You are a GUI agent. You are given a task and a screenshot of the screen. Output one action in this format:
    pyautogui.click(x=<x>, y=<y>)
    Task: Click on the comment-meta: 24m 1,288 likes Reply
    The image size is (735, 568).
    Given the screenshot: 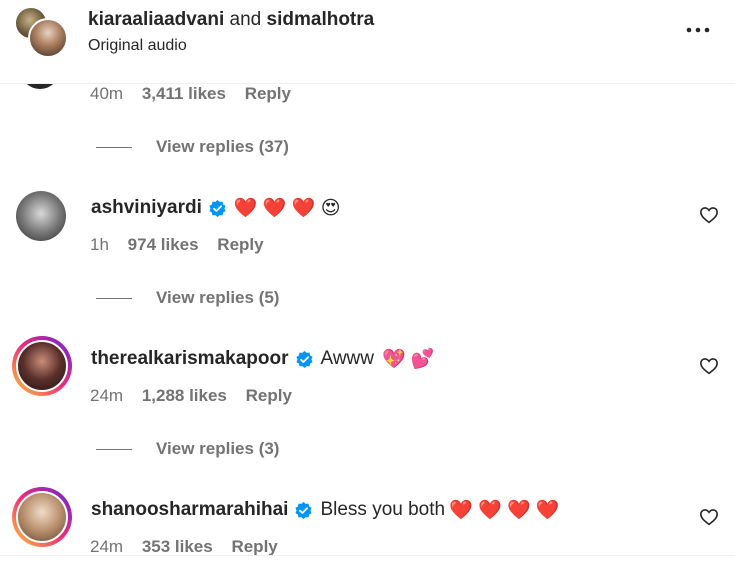 What is the action you would take?
    pyautogui.click(x=198, y=396)
    